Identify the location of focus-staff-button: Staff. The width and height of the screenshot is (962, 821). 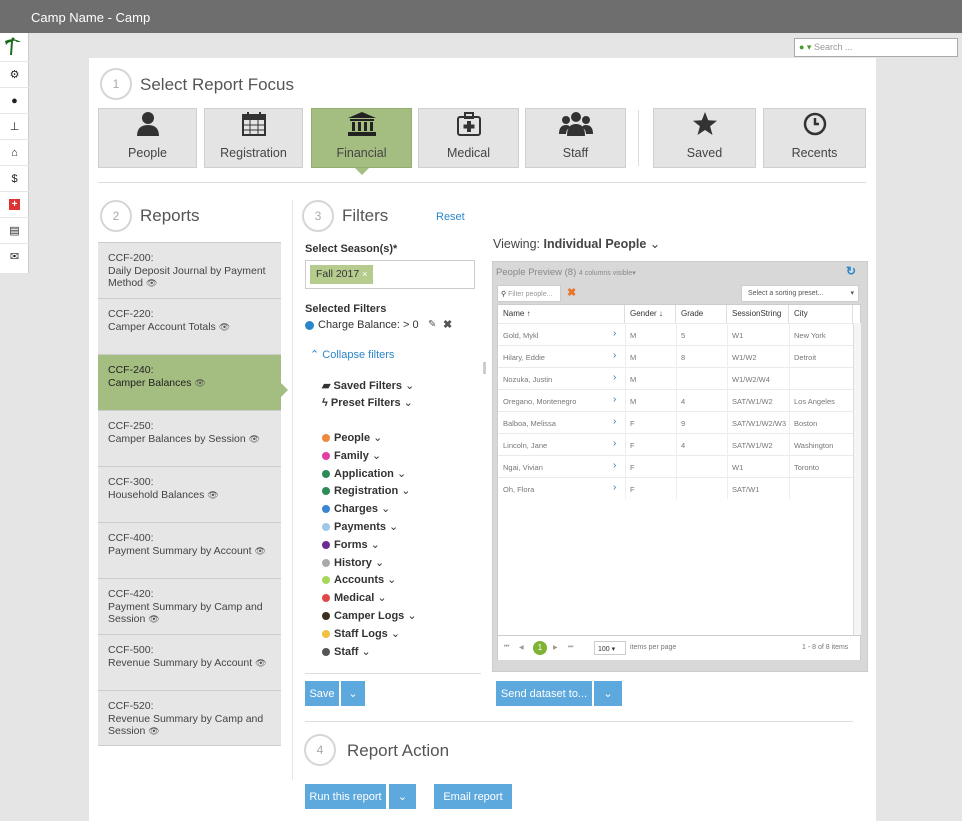
(575, 138).